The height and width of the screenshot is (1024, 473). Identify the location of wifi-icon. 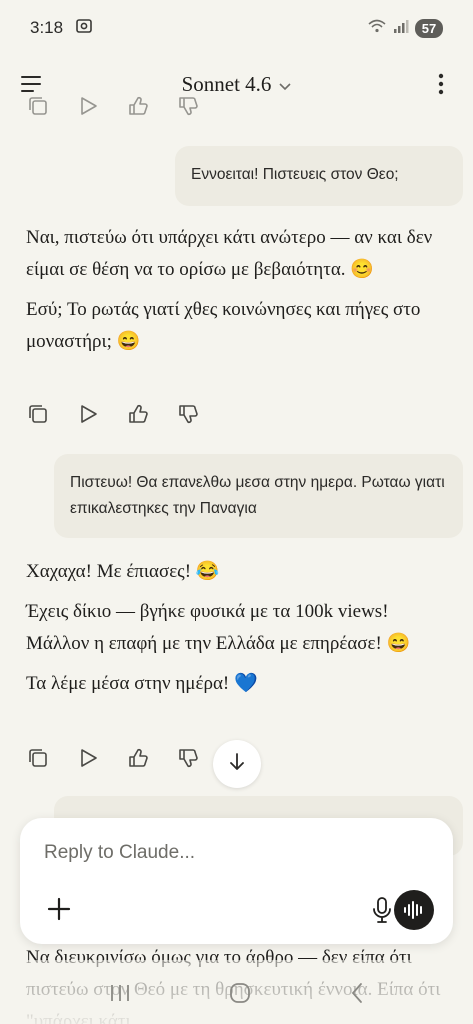
(377, 28).